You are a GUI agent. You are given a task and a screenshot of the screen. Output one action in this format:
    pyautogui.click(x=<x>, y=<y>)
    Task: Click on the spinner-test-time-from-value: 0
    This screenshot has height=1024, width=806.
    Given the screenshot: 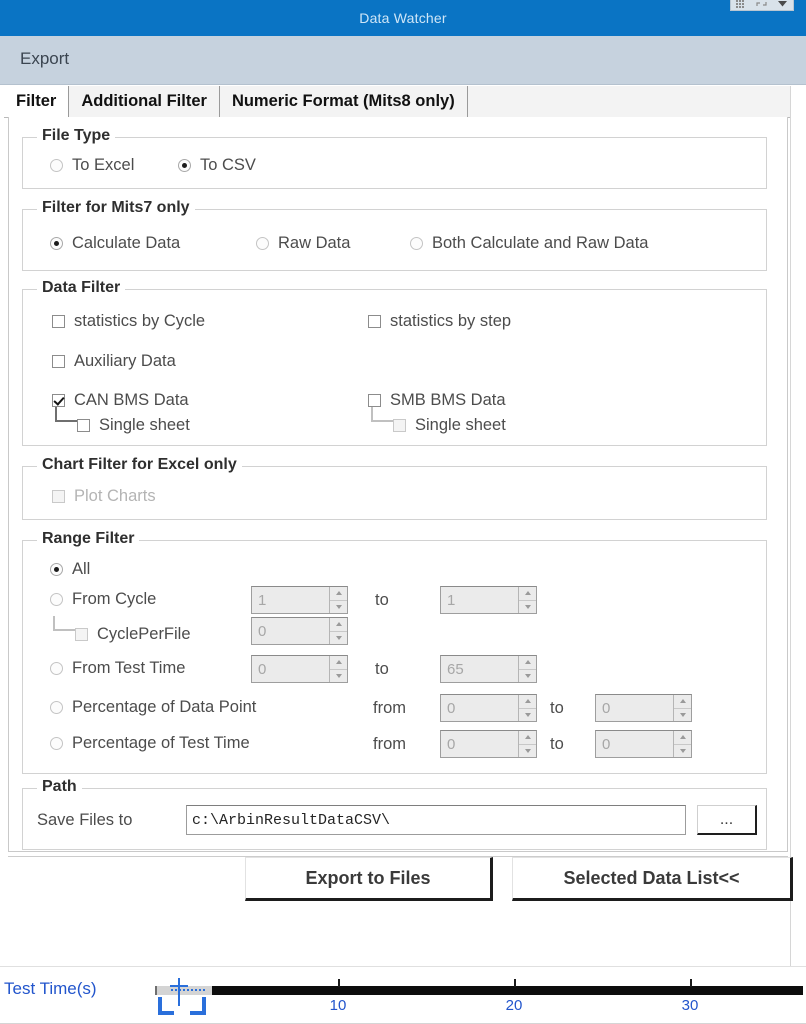 What is the action you would take?
    pyautogui.click(x=290, y=669)
    